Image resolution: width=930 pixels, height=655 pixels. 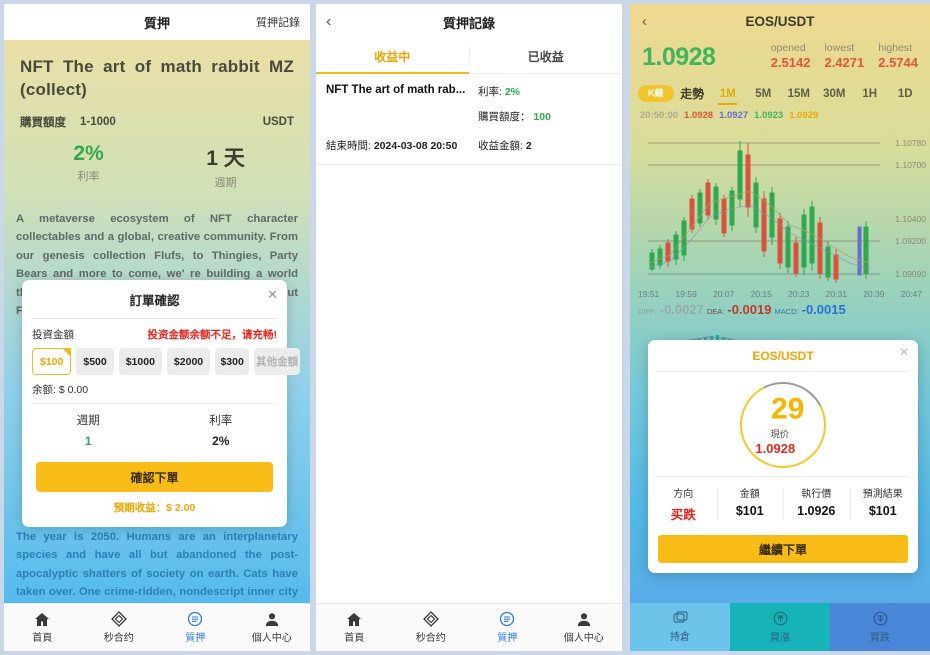 I want to click on up-icon, so click(x=780, y=618).